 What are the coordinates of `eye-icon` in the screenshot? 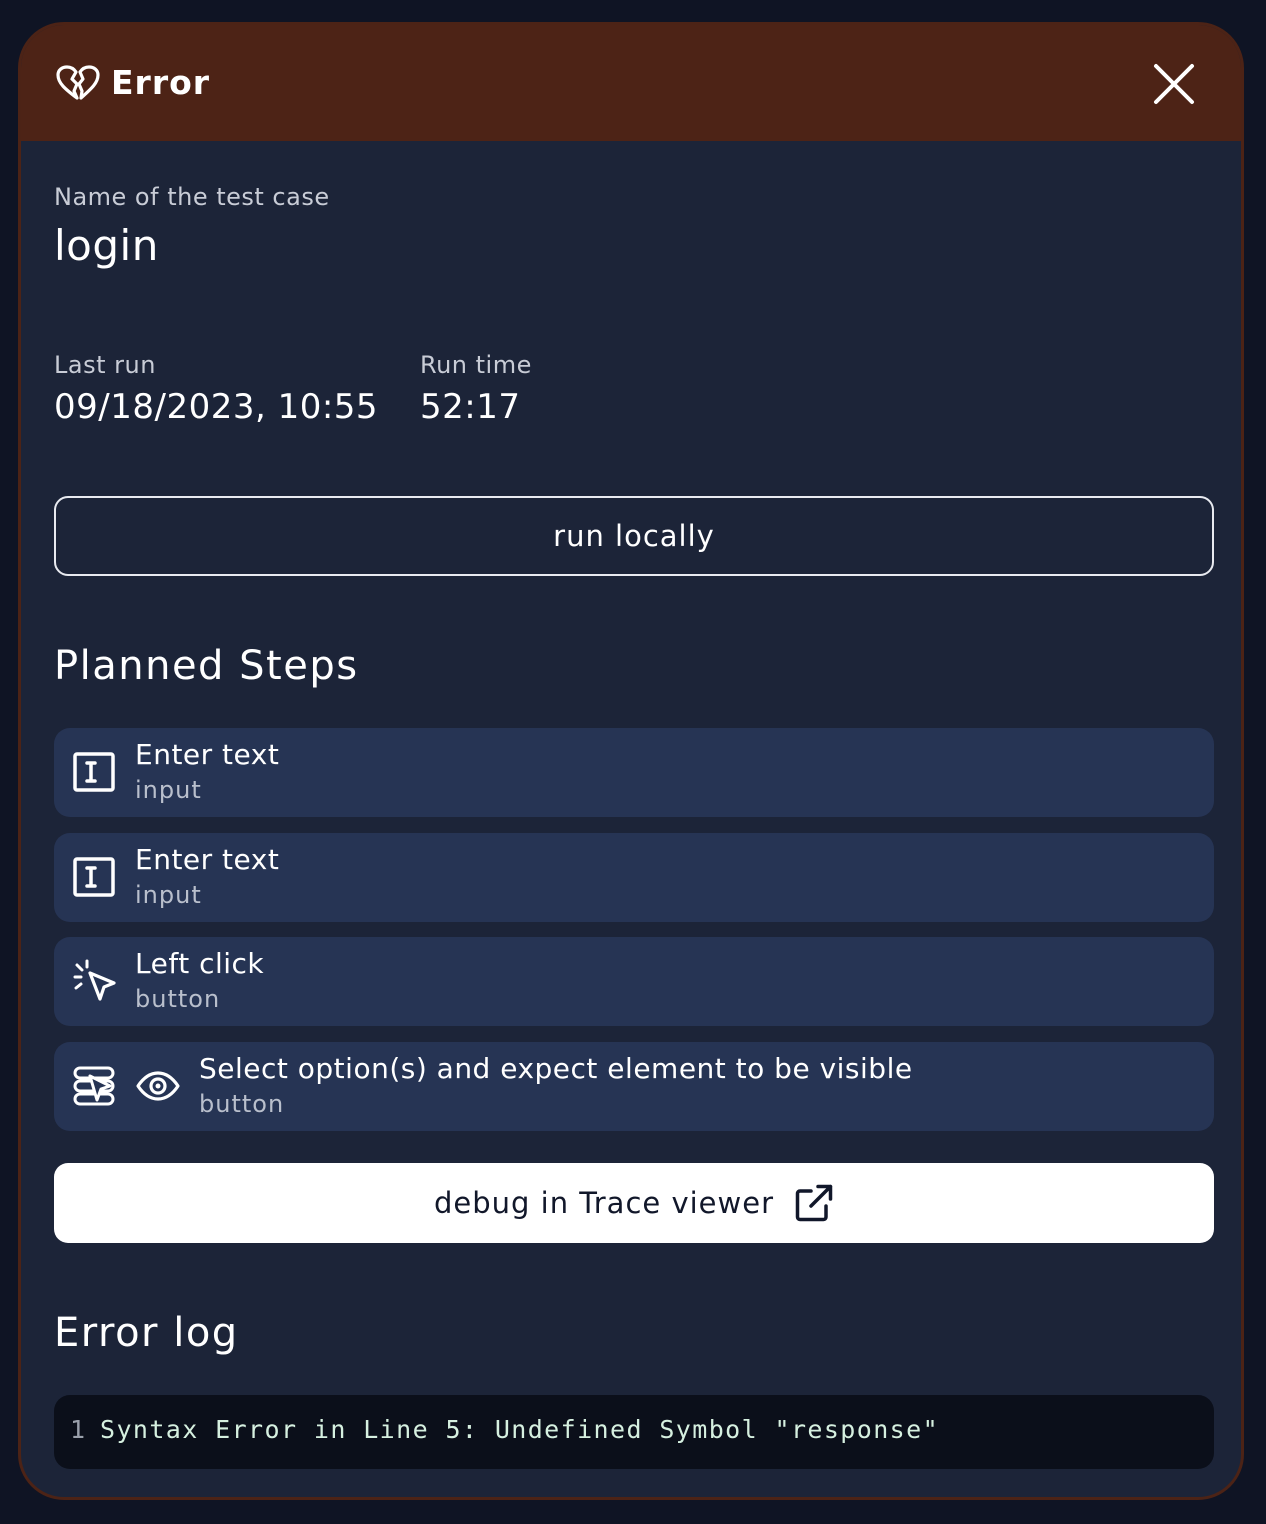 It's located at (158, 1086).